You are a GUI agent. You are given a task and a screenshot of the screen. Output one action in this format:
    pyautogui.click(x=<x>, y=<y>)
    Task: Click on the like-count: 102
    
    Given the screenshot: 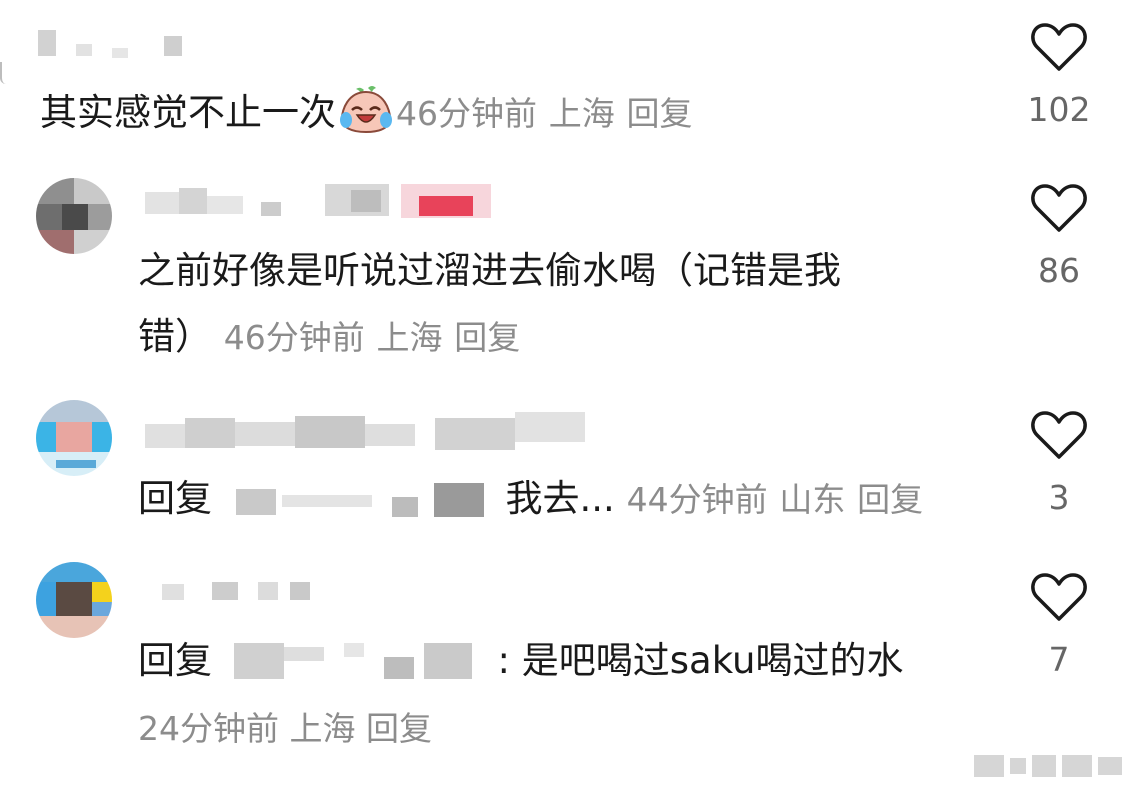 What is the action you would take?
    pyautogui.click(x=1059, y=109)
    